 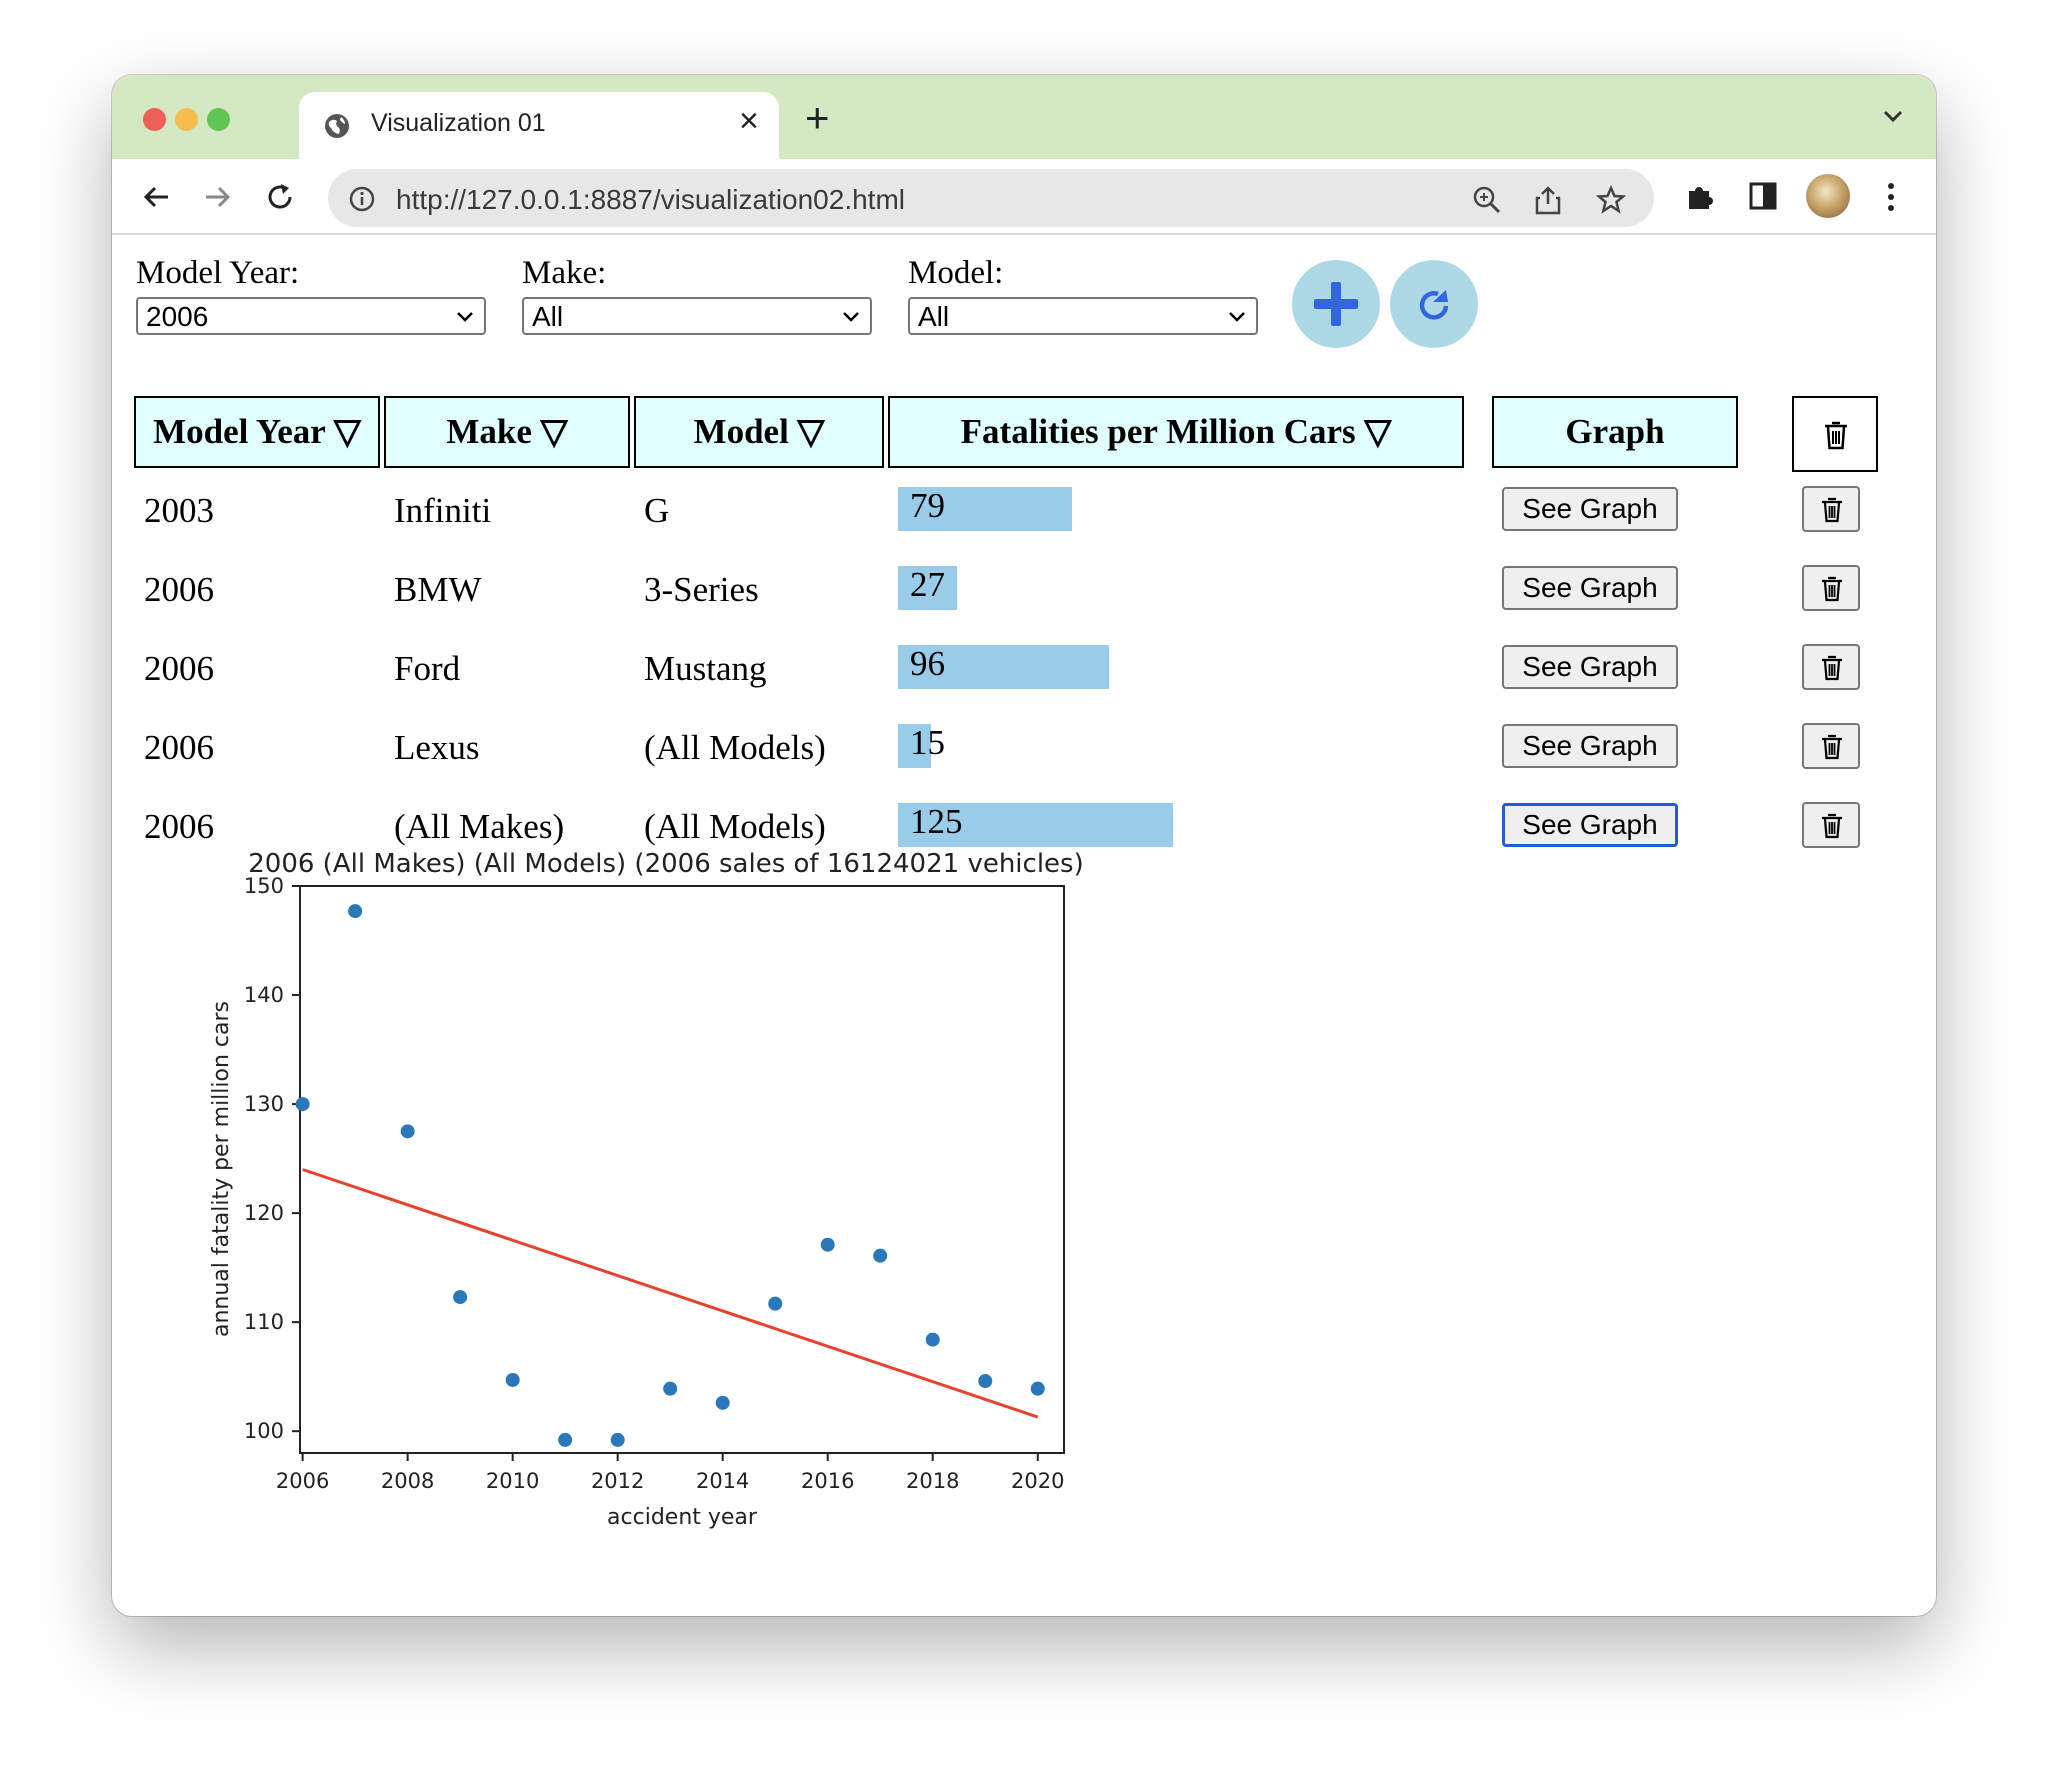 I want to click on x-tick-label: 2018, so click(x=932, y=1481).